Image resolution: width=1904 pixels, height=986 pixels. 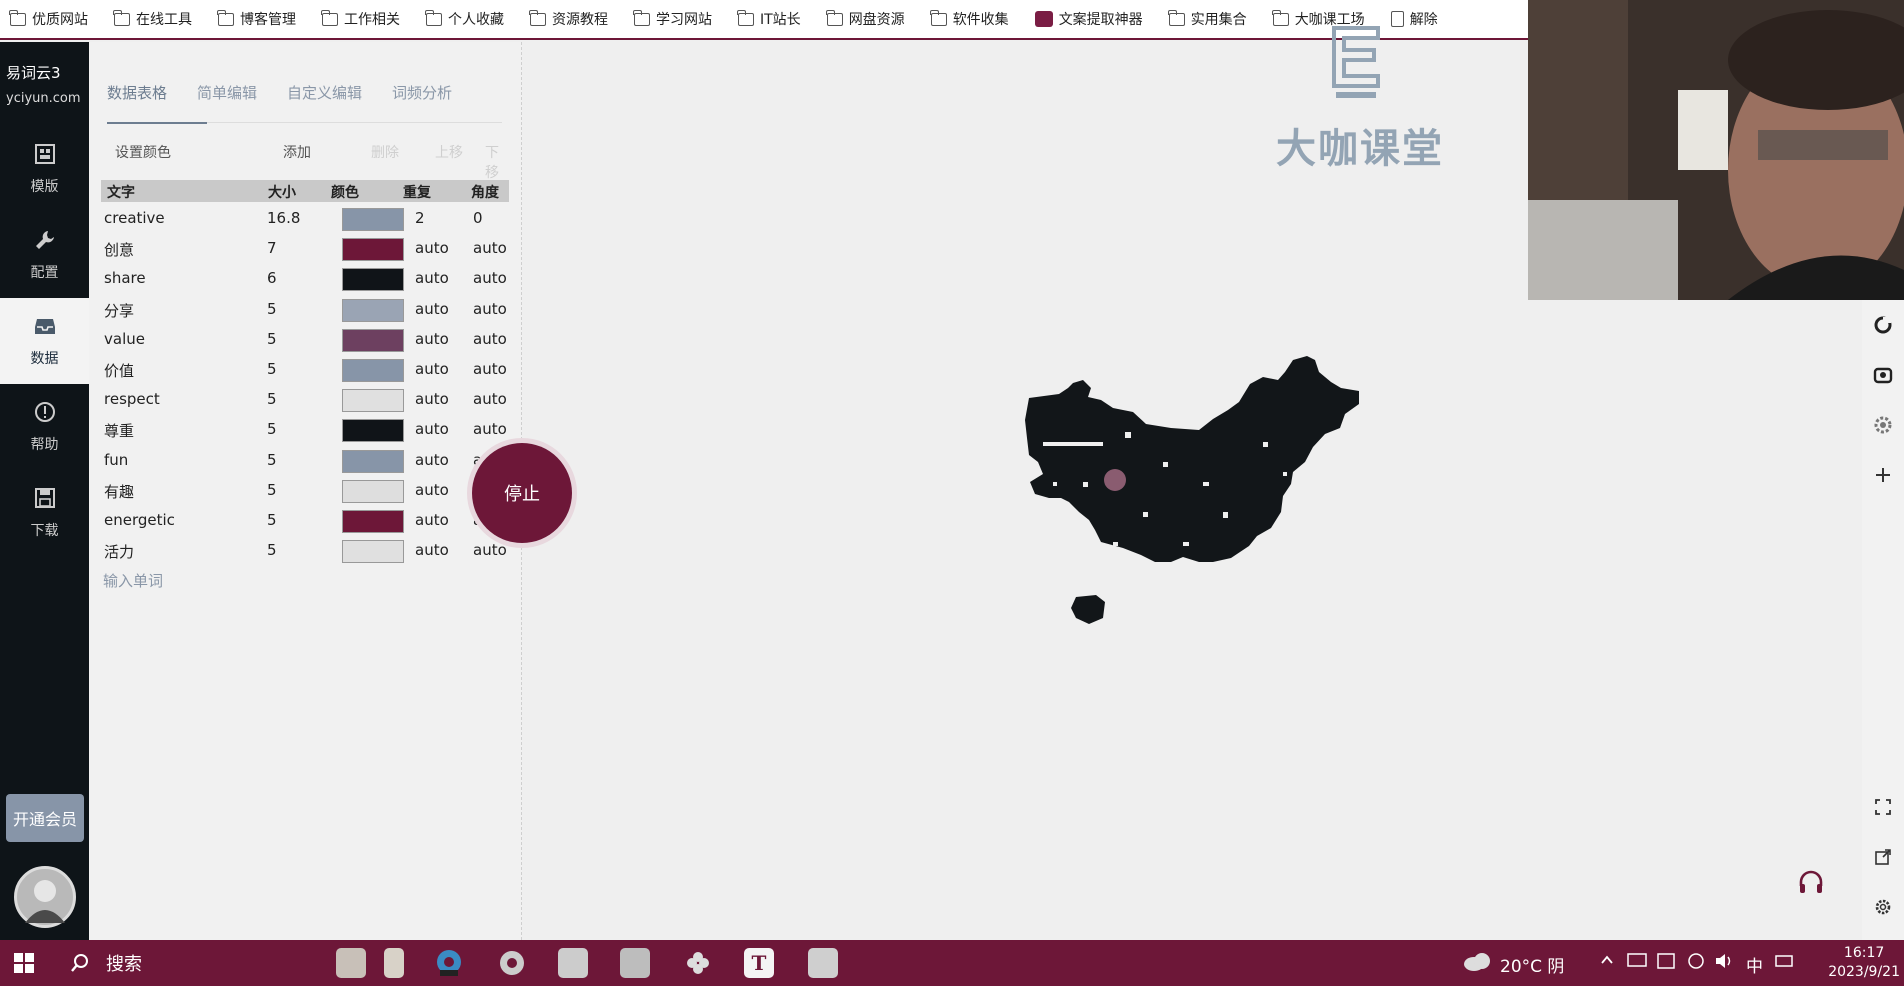 What do you see at coordinates (478, 218) in the screenshot?
I see `angle-cell: 0` at bounding box center [478, 218].